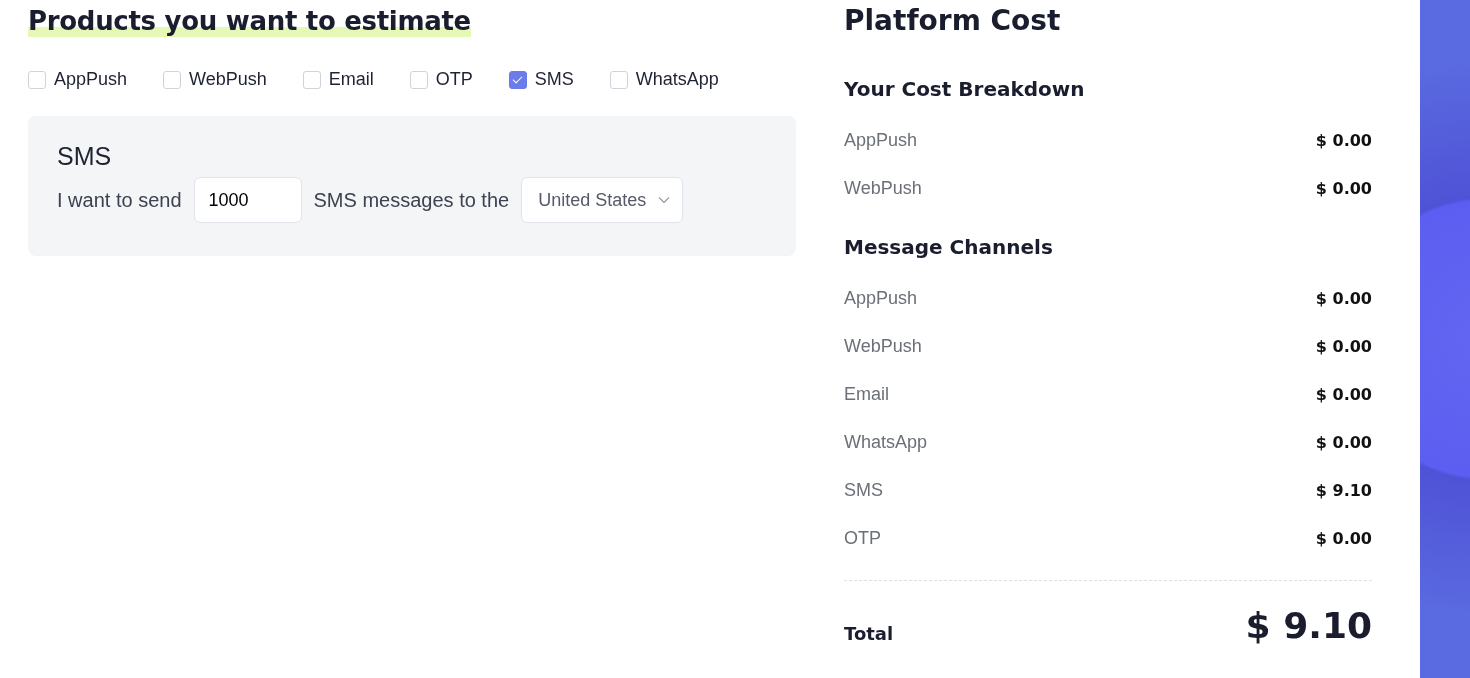  What do you see at coordinates (517, 79) in the screenshot?
I see `checkbox` at bounding box center [517, 79].